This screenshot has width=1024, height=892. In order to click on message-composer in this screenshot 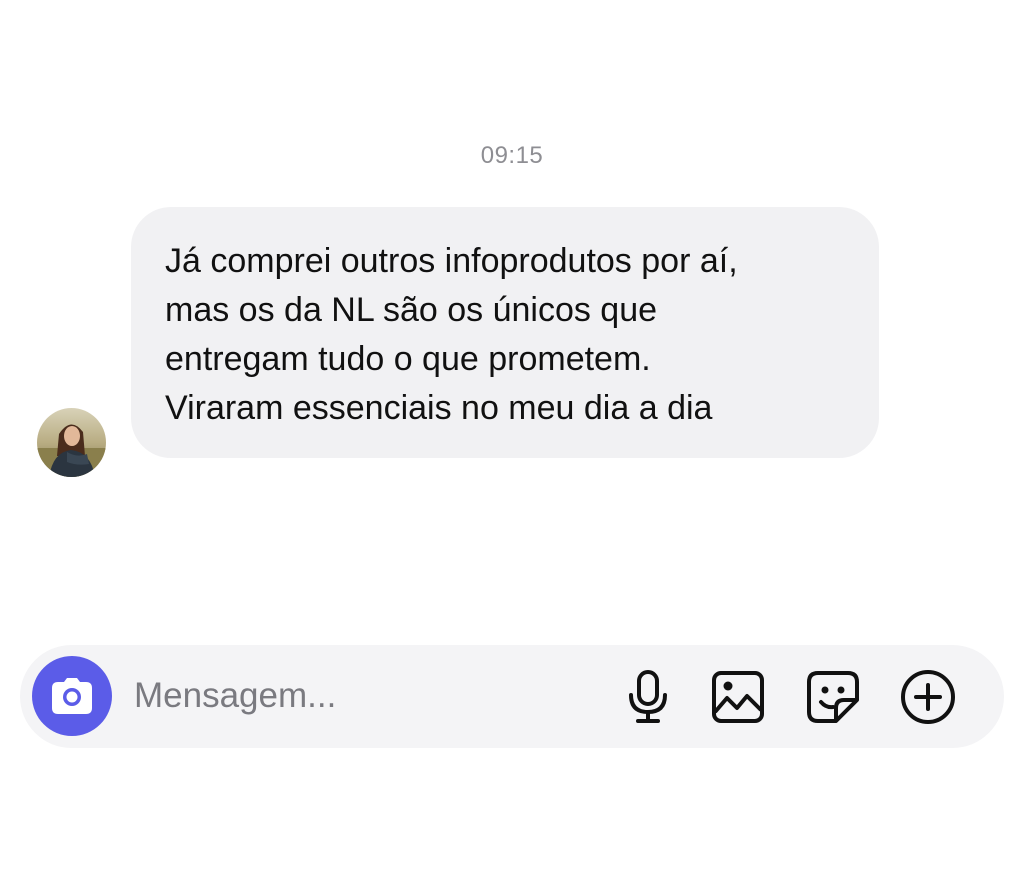, I will do `click(512, 696)`.